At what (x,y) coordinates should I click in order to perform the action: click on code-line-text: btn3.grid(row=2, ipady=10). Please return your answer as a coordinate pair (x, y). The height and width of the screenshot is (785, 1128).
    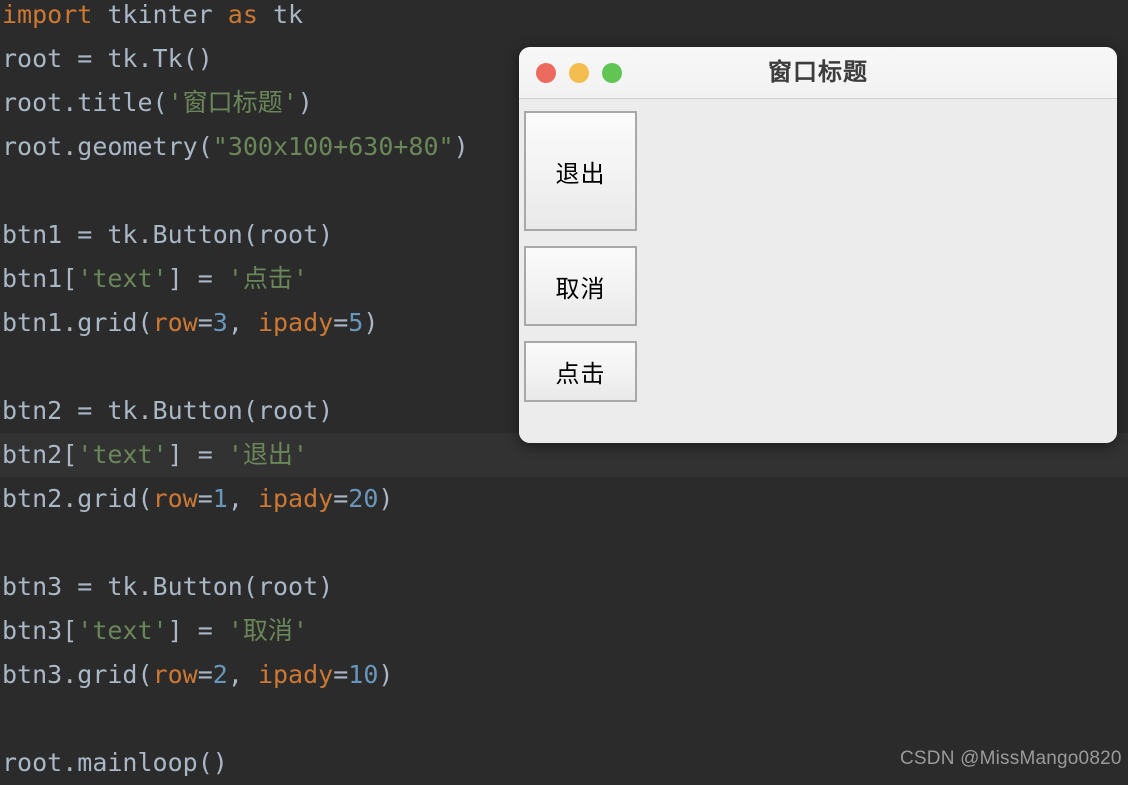
    Looking at the image, I should click on (198, 674).